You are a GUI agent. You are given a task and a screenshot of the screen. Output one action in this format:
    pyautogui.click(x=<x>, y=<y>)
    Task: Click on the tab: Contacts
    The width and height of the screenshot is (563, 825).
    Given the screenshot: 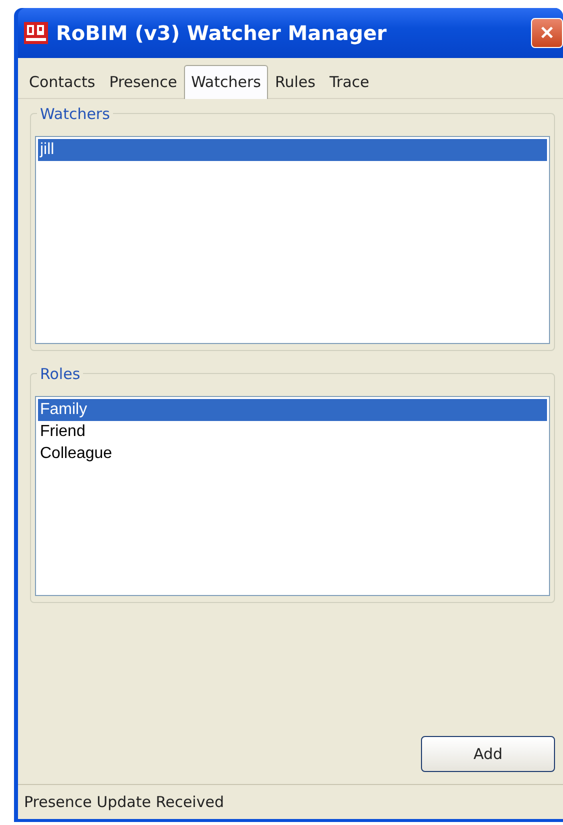 What is the action you would take?
    pyautogui.click(x=62, y=82)
    